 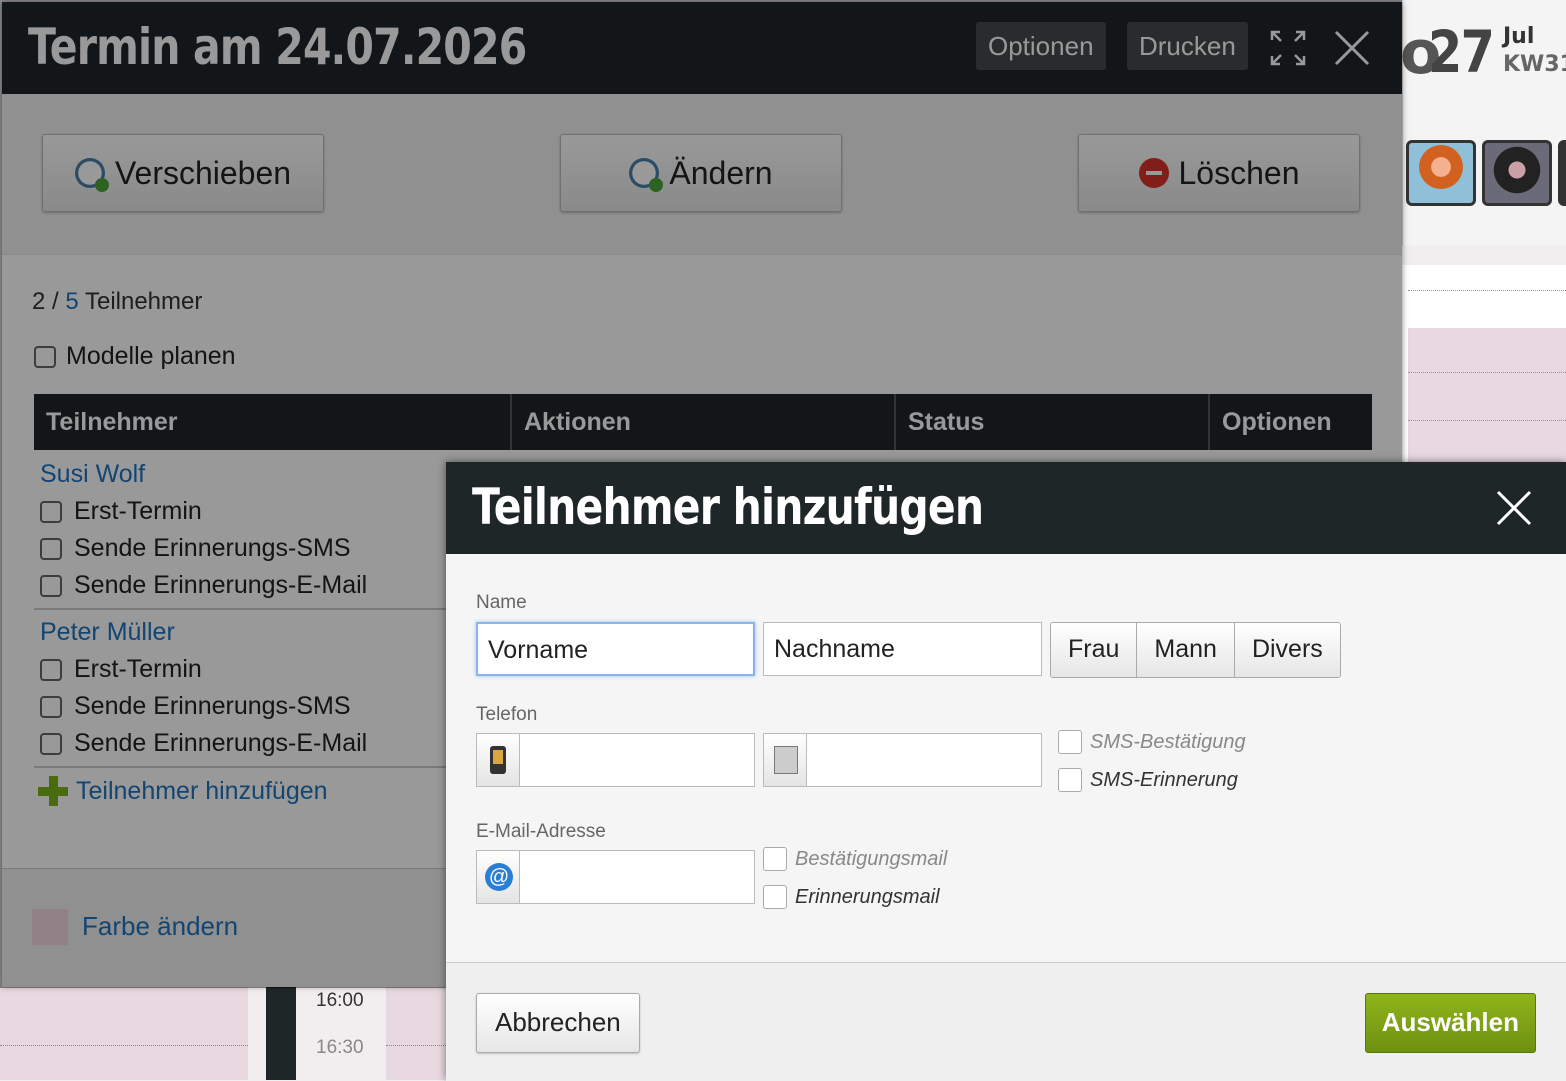 I want to click on last-name-input: Nachname, so click(x=902, y=649).